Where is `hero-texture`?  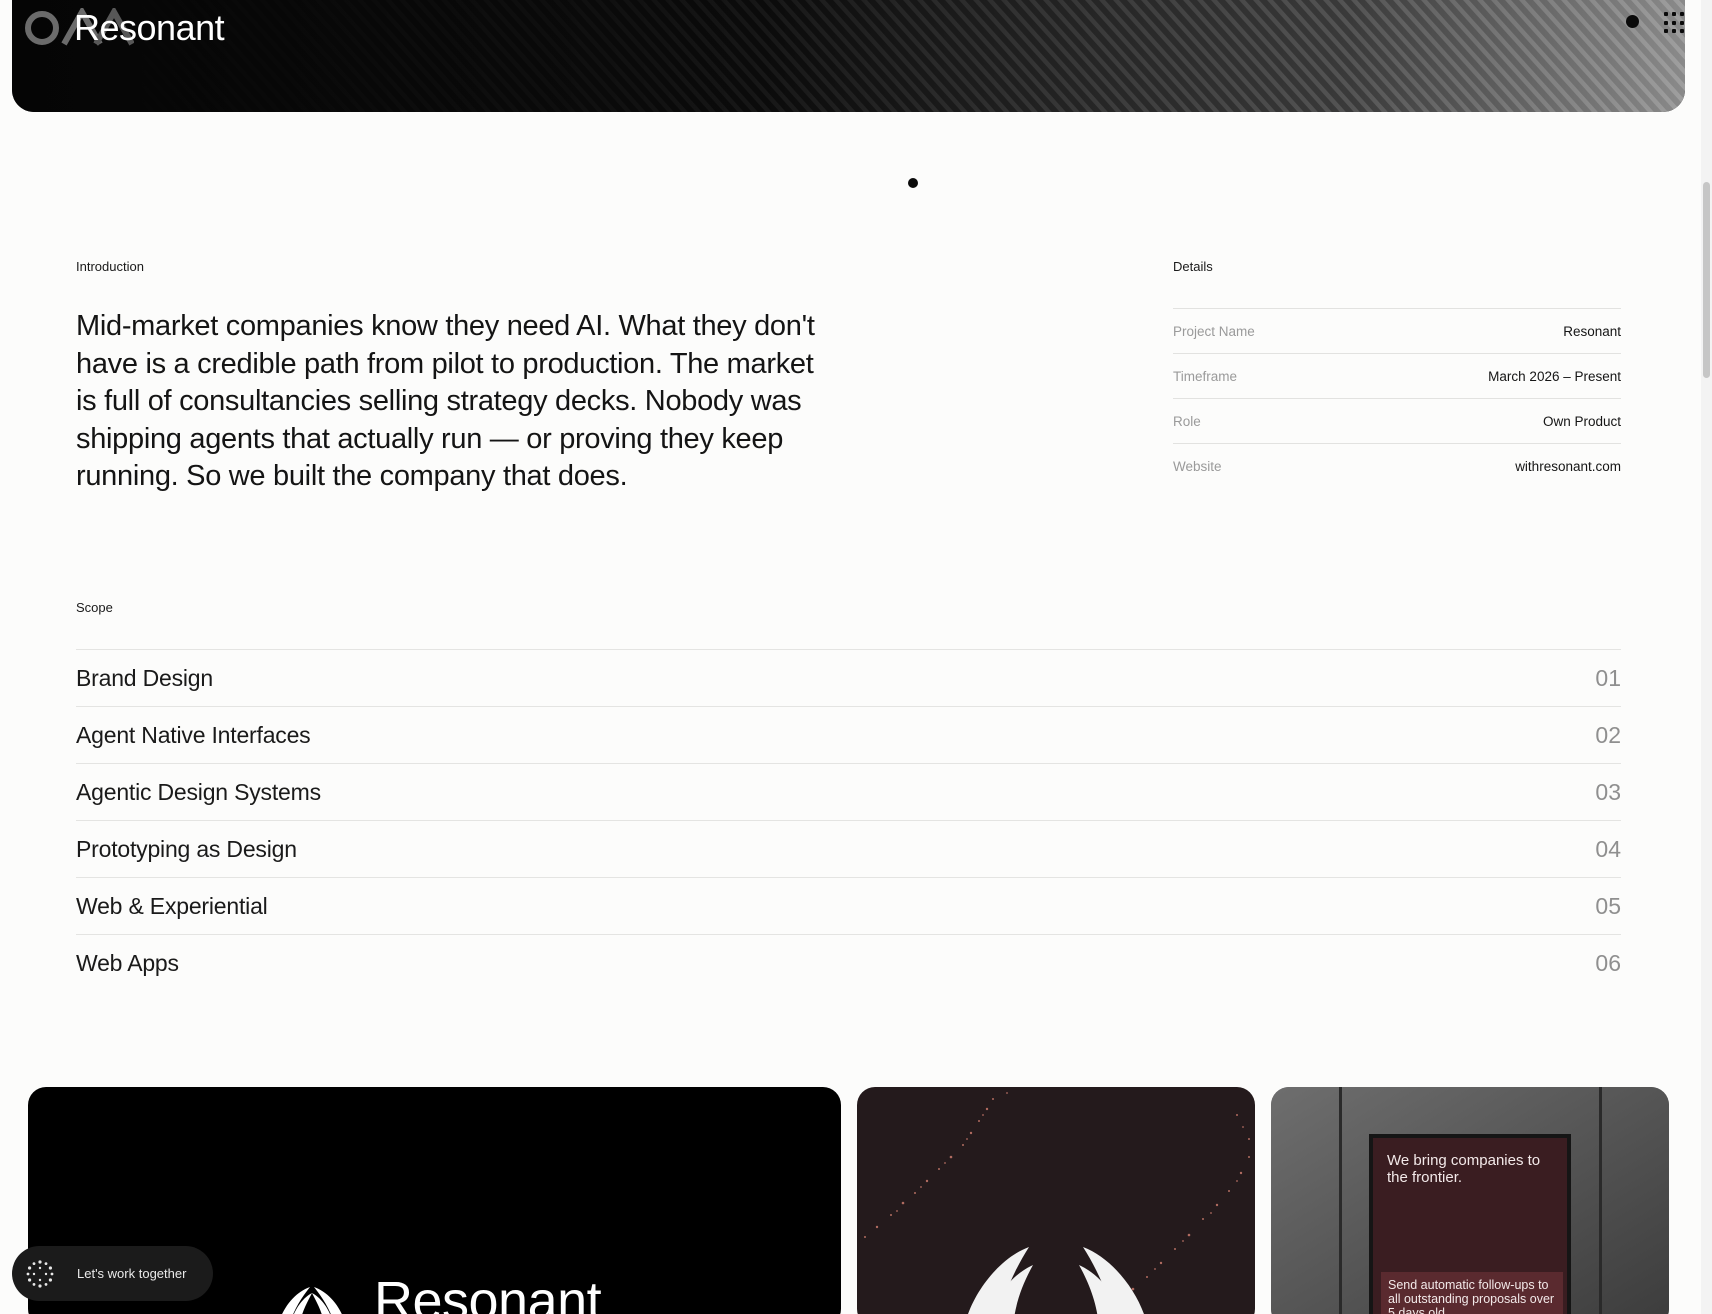 hero-texture is located at coordinates (848, 56).